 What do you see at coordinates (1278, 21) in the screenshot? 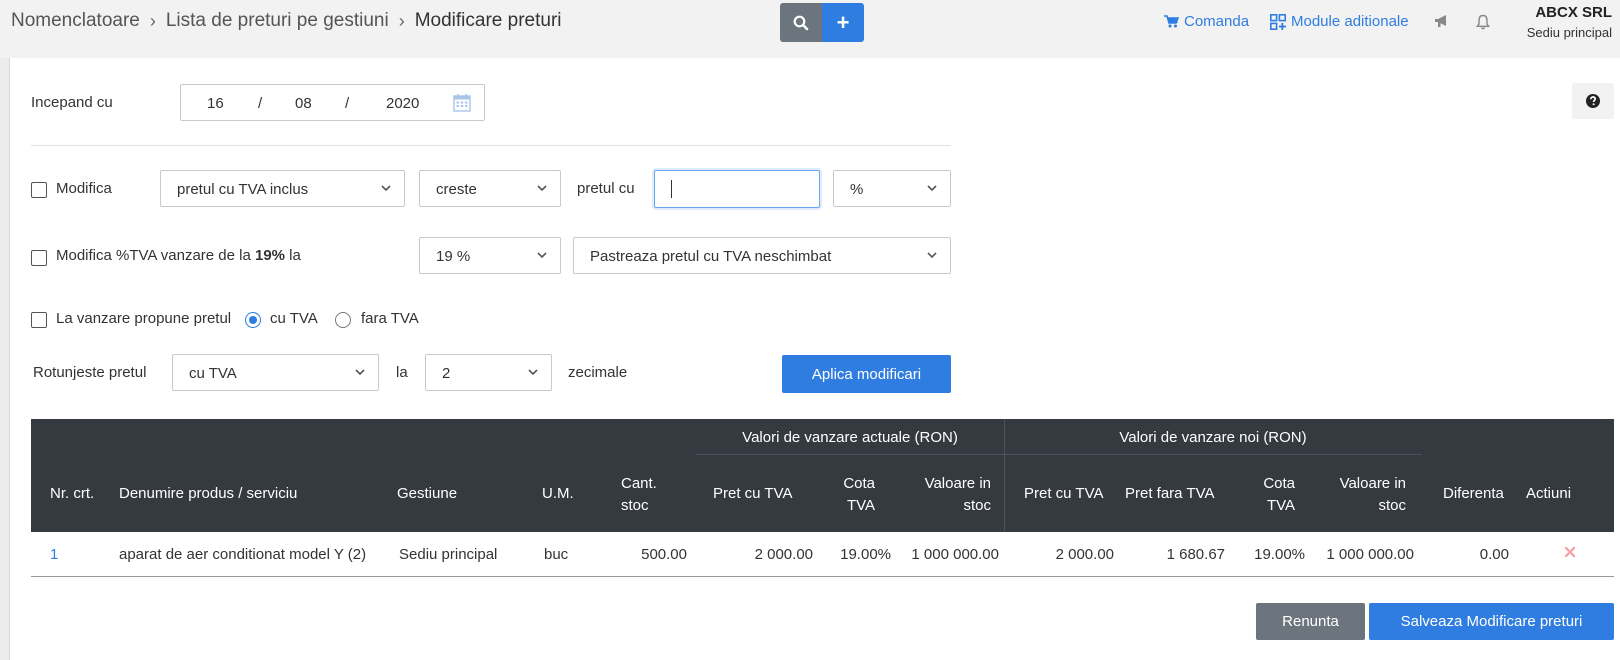
I see `modules-grid-icon` at bounding box center [1278, 21].